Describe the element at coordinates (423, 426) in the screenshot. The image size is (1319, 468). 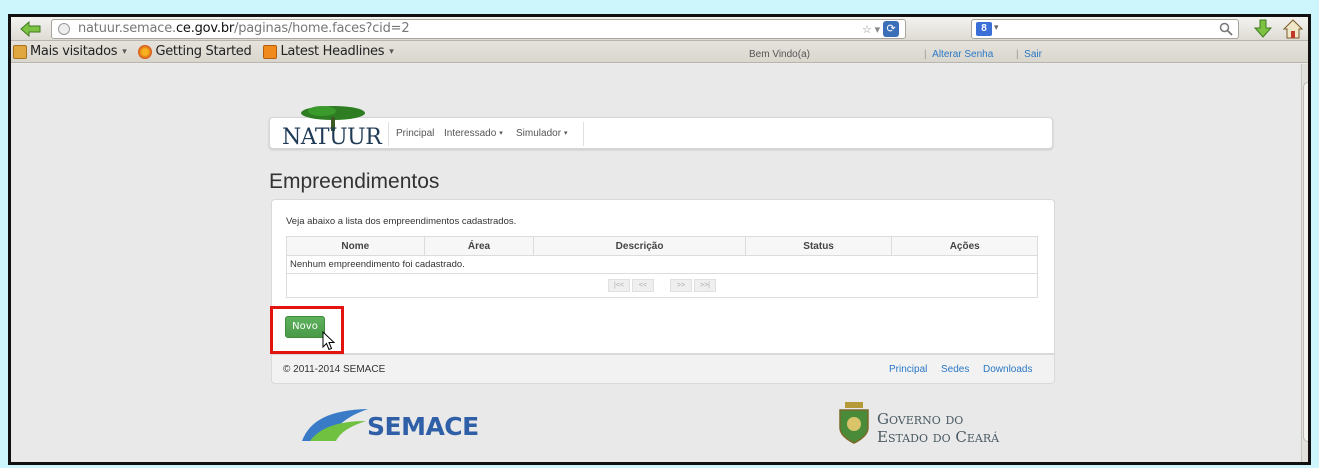
I see `semace-logo-text: SEMACE` at that location.